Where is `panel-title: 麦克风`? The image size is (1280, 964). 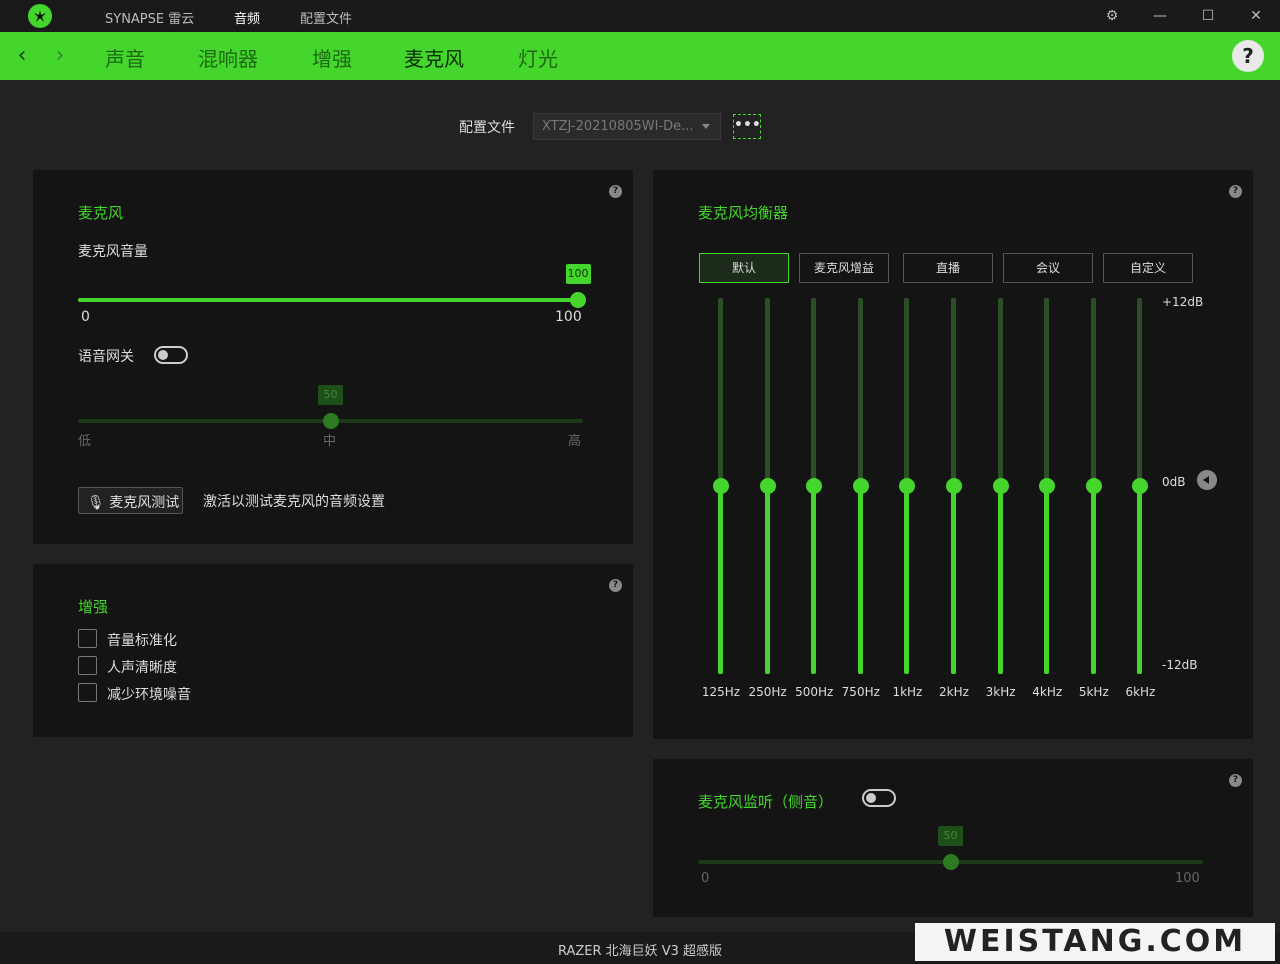
panel-title: 麦克风 is located at coordinates (101, 213).